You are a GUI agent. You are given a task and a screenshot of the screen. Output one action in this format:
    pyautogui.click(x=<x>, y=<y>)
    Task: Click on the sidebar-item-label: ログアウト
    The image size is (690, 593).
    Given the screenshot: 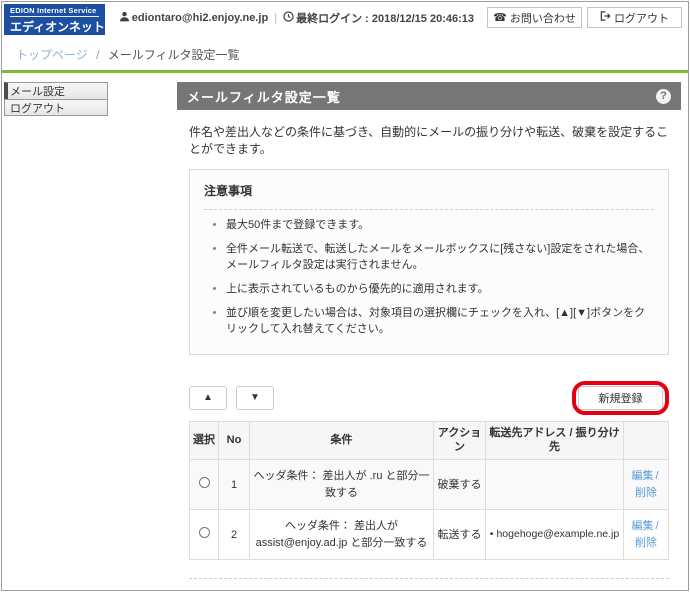 What is the action you would take?
    pyautogui.click(x=37, y=108)
    